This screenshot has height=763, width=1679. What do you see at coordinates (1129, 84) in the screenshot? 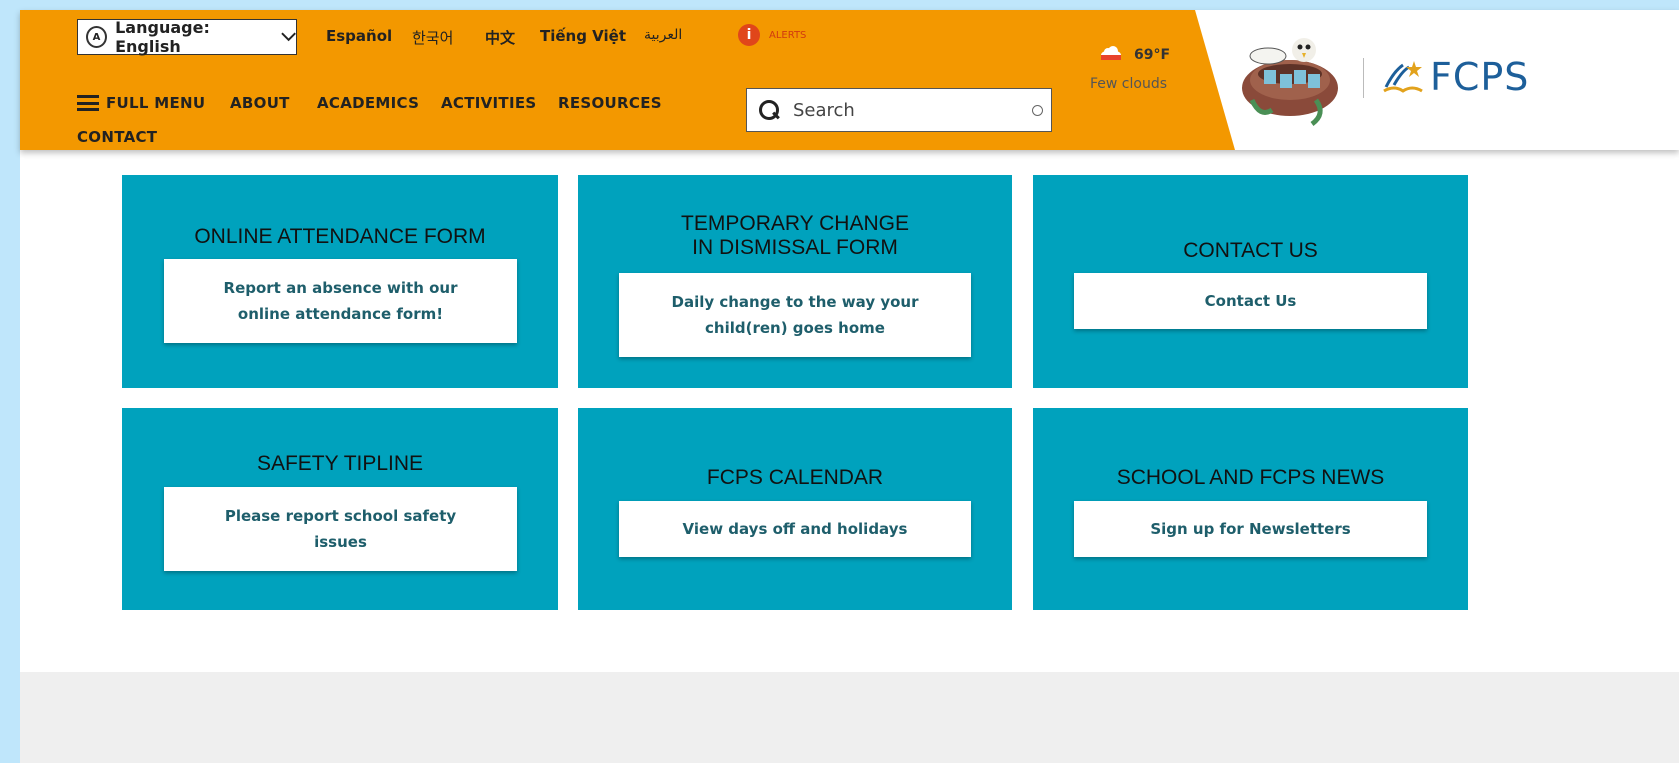
I see `weather-desc: Few clouds` at bounding box center [1129, 84].